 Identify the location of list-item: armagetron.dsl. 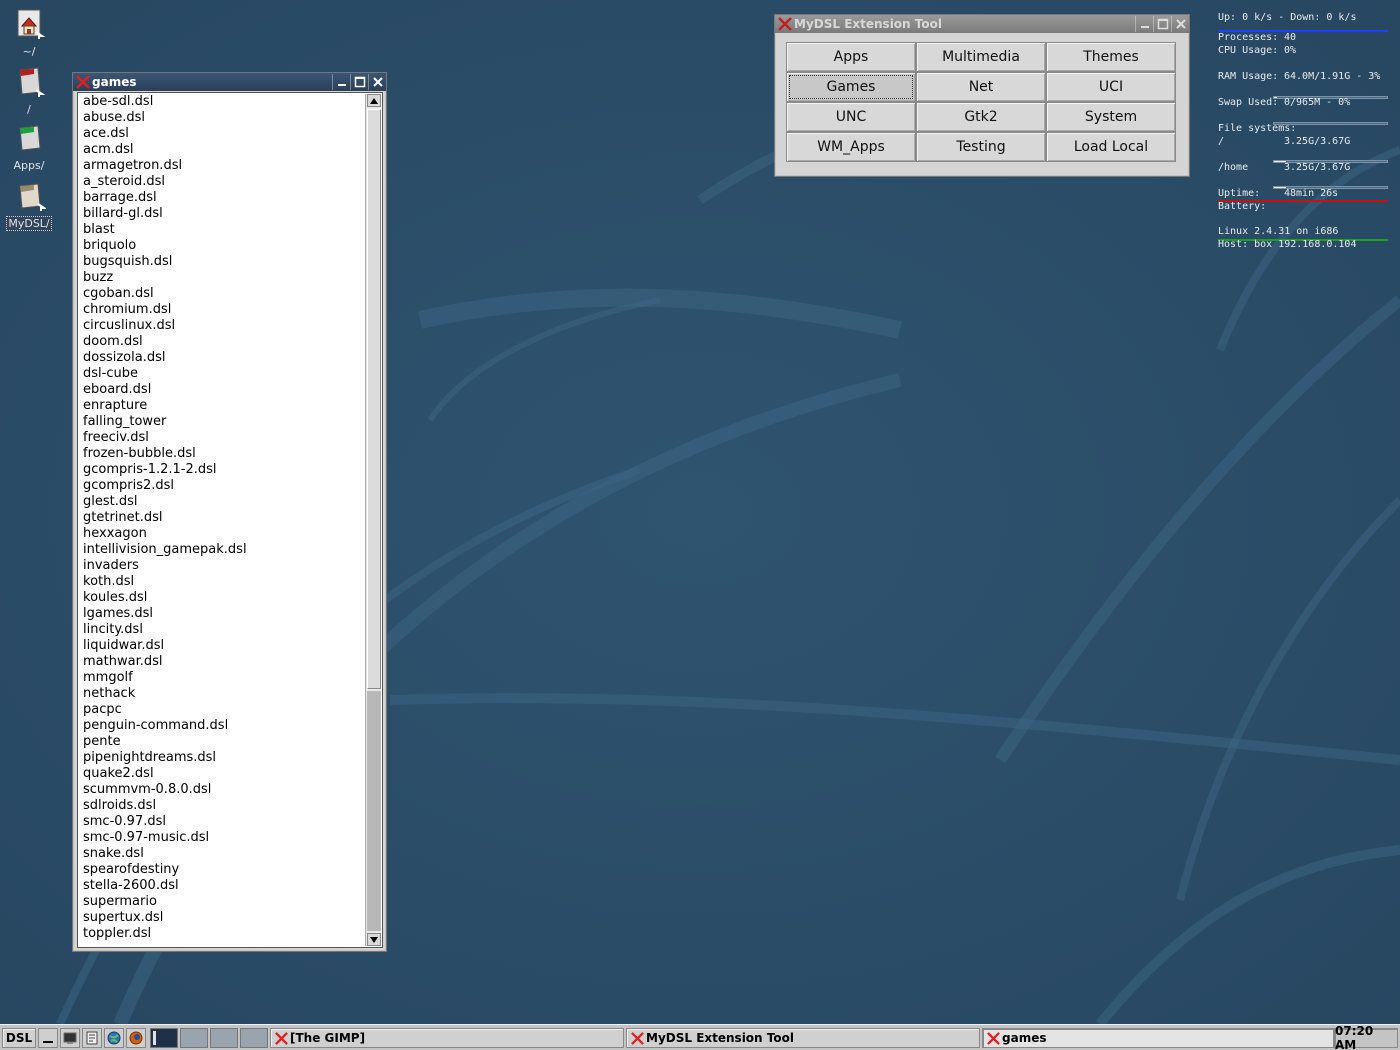
(223, 166).